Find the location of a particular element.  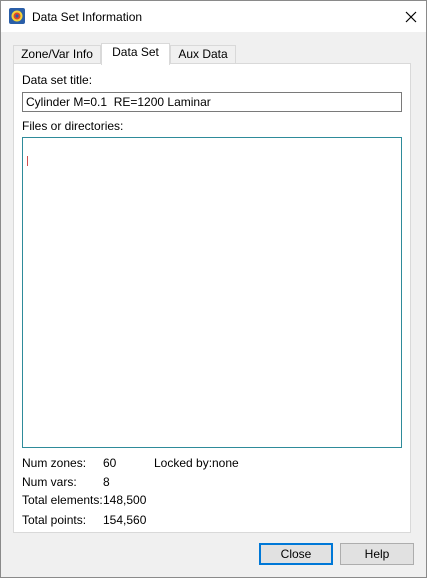

tecplot-app-icon is located at coordinates (17, 16).